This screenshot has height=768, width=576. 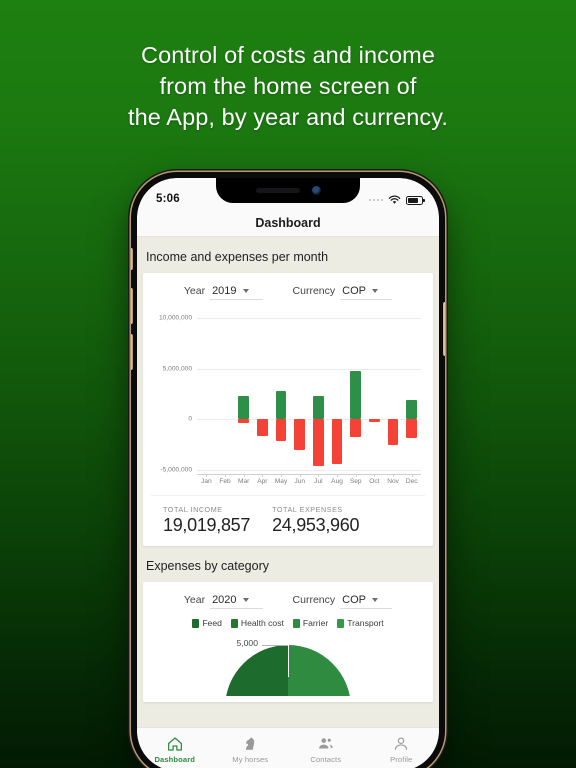 What do you see at coordinates (281, 430) in the screenshot?
I see `bar-expenses-may` at bounding box center [281, 430].